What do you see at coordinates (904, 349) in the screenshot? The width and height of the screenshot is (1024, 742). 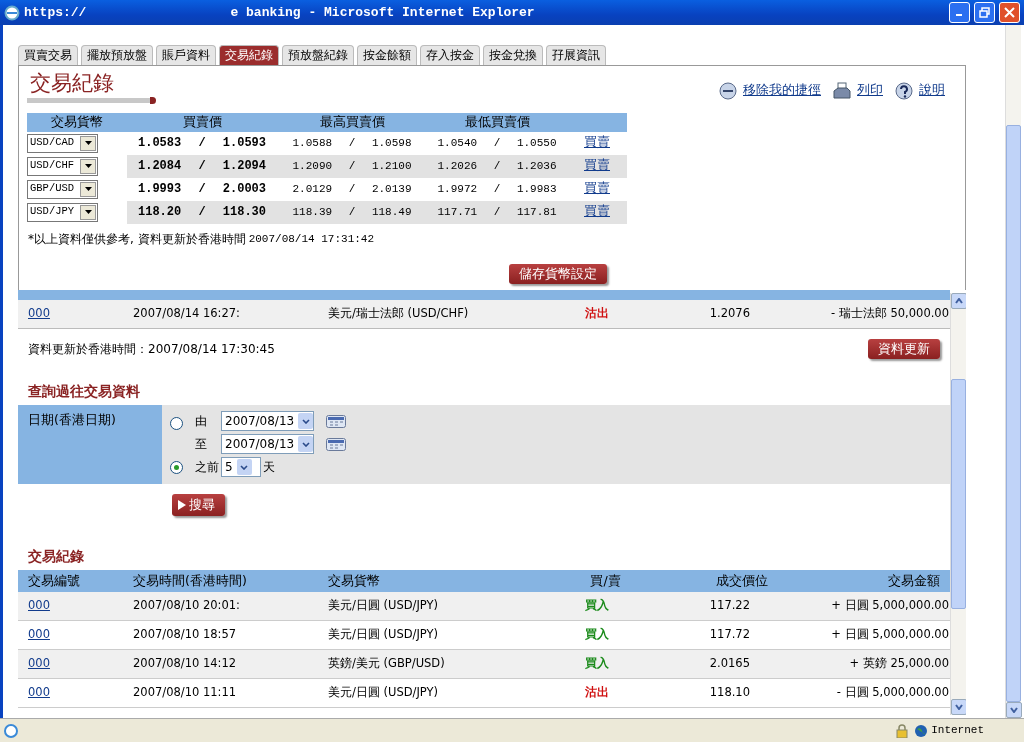 I see `refresh-button: 資料更新` at bounding box center [904, 349].